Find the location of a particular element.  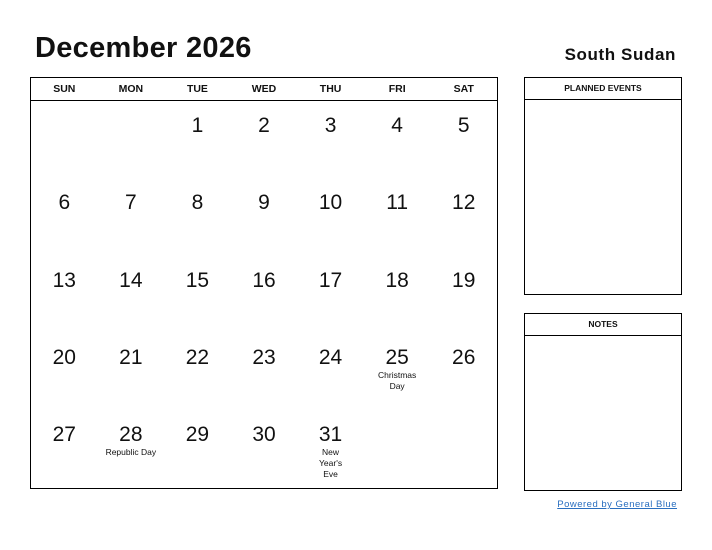

day-cell: 14 is located at coordinates (131, 294).